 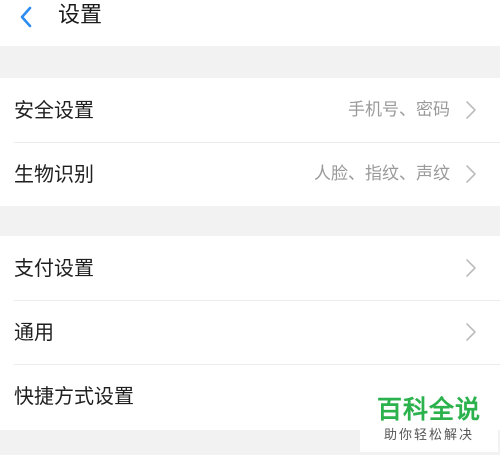 I want to click on chevron-left-icon, so click(x=26, y=17).